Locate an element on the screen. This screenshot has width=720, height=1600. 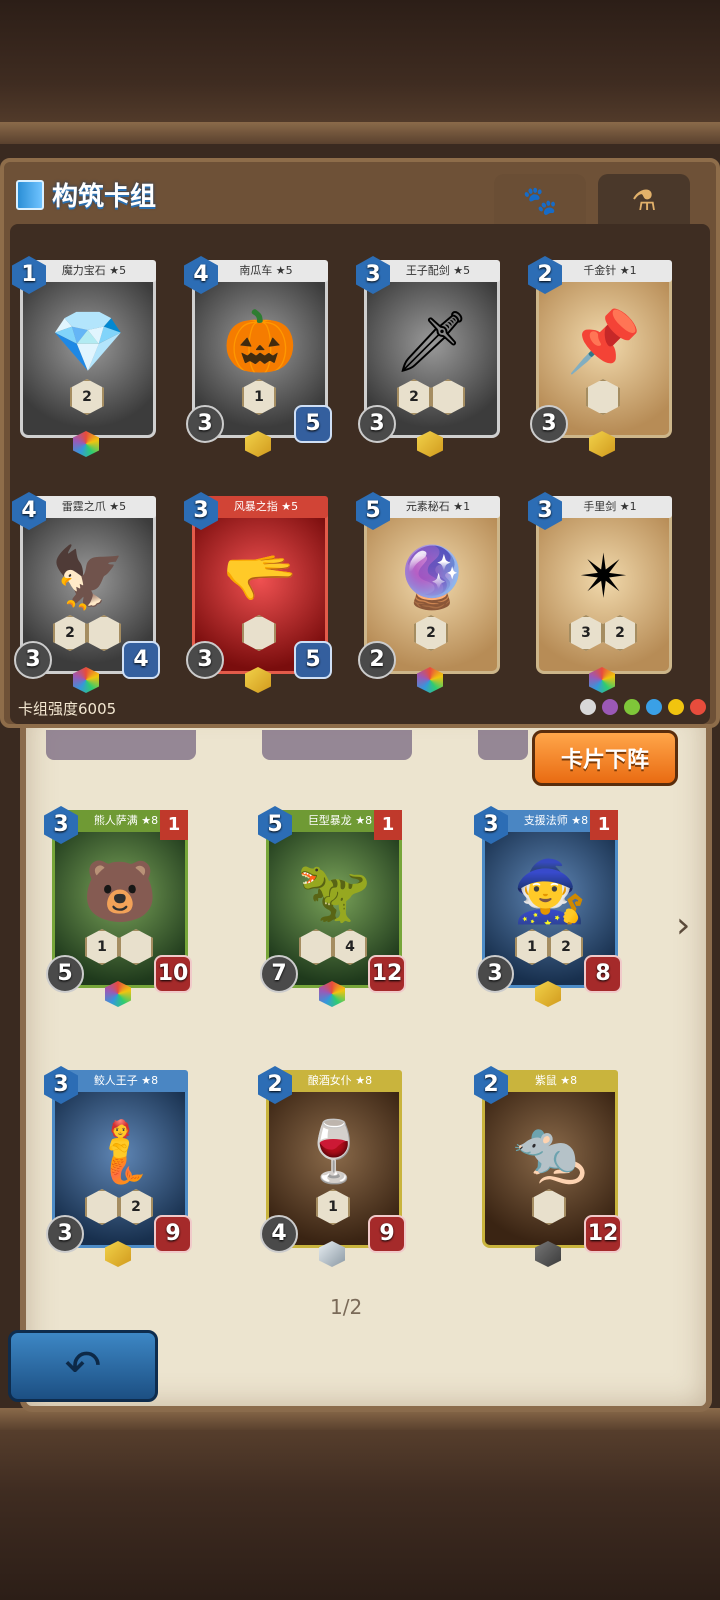
card-art: 🐻 is located at coordinates (120, 891).